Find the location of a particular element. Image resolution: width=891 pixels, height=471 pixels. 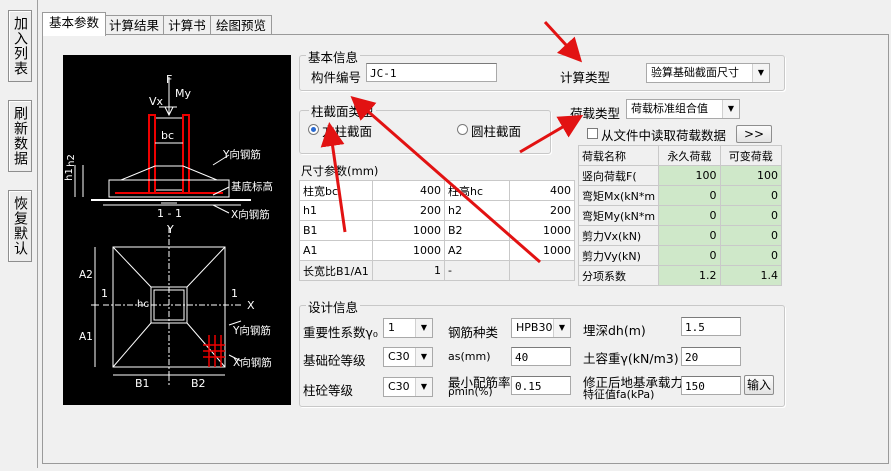

load-permanent: 1.2 is located at coordinates (689, 275).